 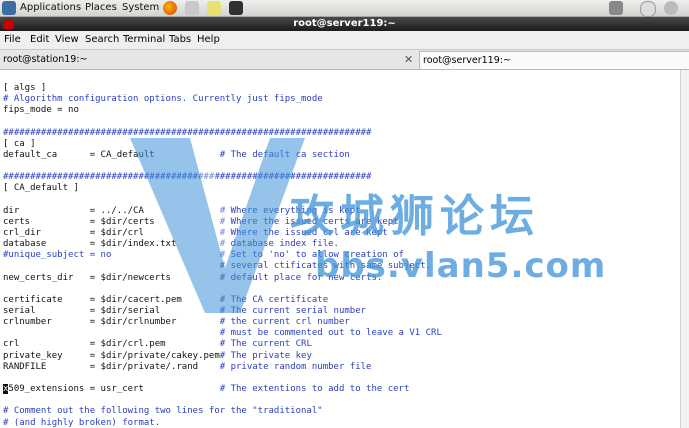 What do you see at coordinates (19, 143) in the screenshot?
I see `terminal-line: [ ca ]` at bounding box center [19, 143].